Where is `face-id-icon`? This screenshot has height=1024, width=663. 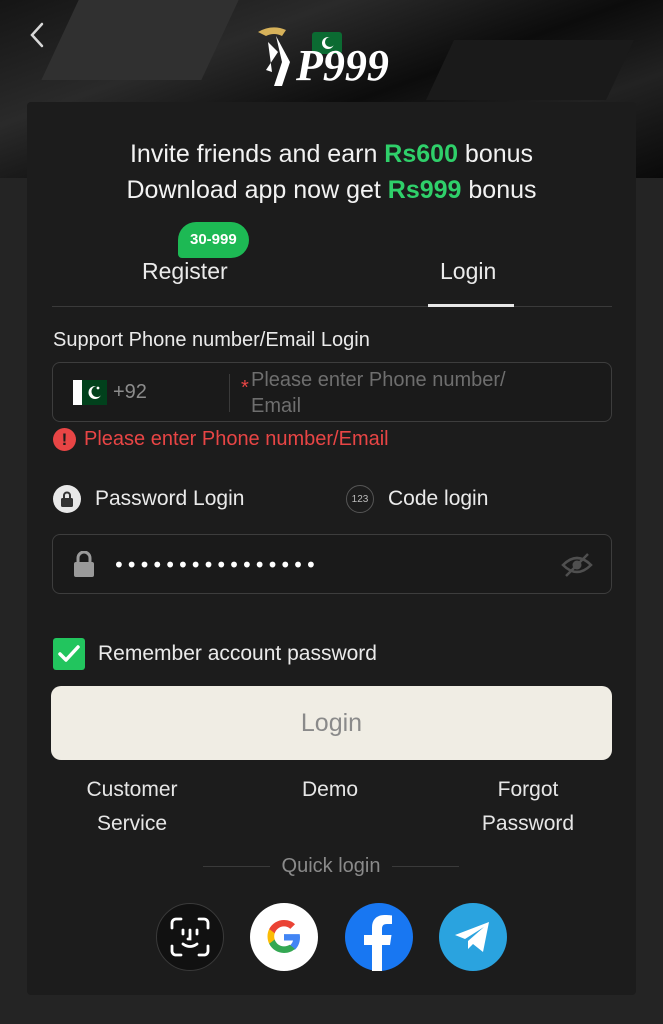 face-id-icon is located at coordinates (190, 937).